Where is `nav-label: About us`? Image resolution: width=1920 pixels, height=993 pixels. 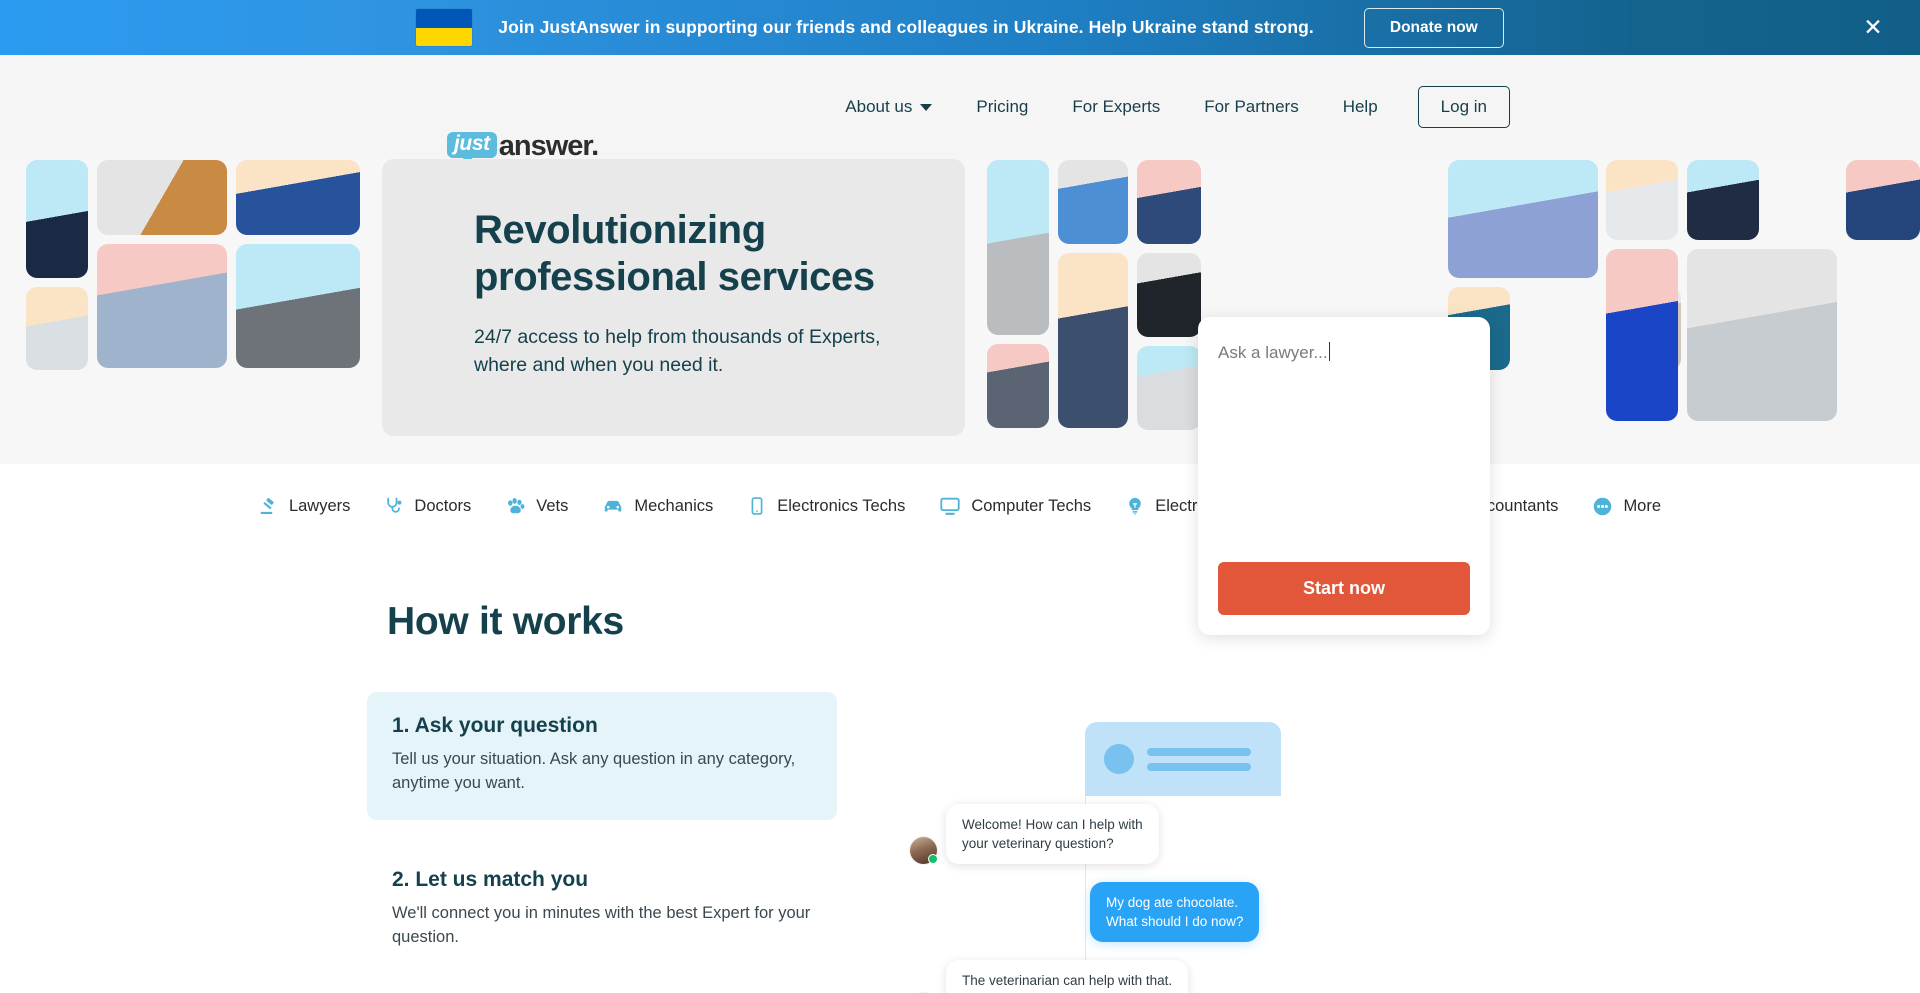
nav-label: About us is located at coordinates (879, 106).